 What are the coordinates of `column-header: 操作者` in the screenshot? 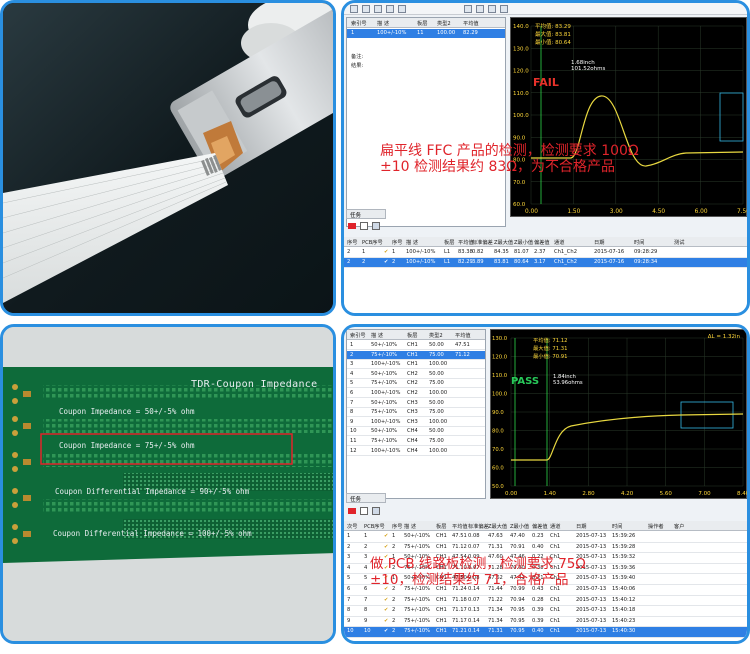 It's located at (656, 526).